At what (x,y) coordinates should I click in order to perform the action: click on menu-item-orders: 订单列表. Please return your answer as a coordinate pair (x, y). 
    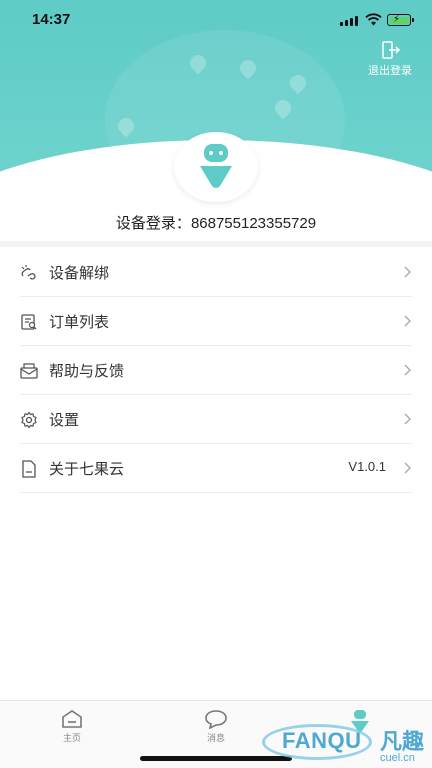
    Looking at the image, I should click on (216, 321).